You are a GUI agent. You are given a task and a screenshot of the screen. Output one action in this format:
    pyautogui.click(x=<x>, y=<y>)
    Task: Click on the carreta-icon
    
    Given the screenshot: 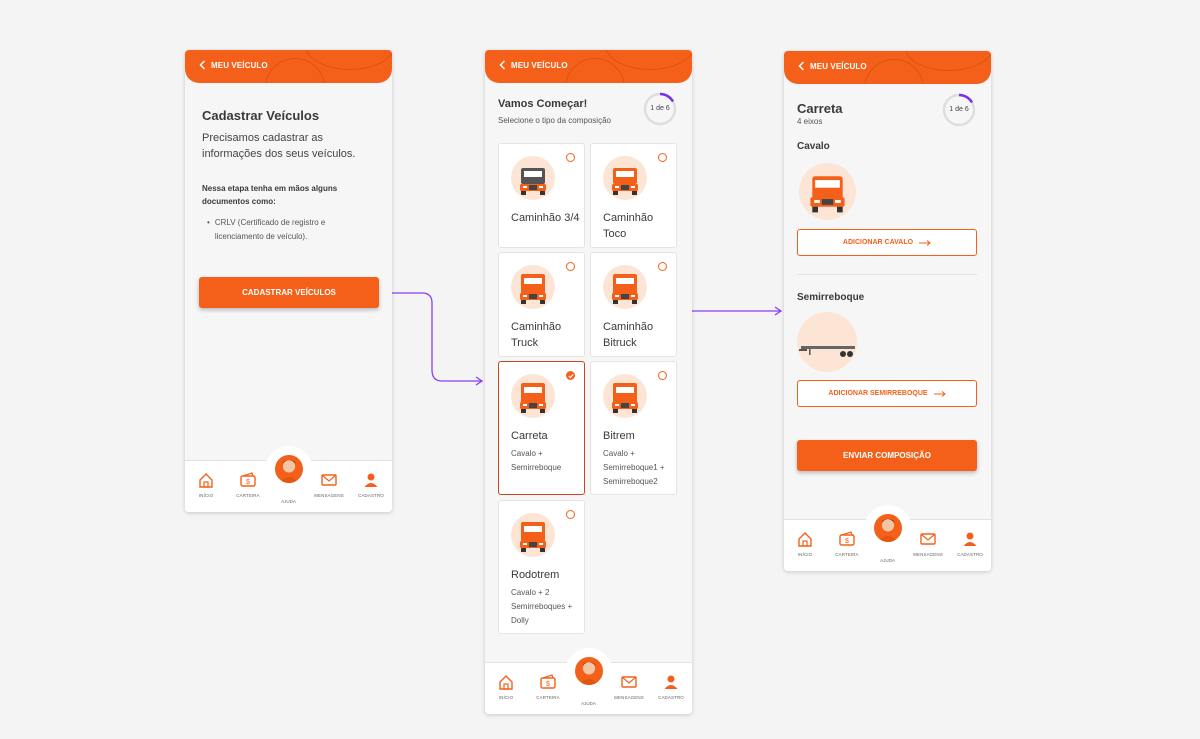 What is the action you would take?
    pyautogui.click(x=533, y=396)
    